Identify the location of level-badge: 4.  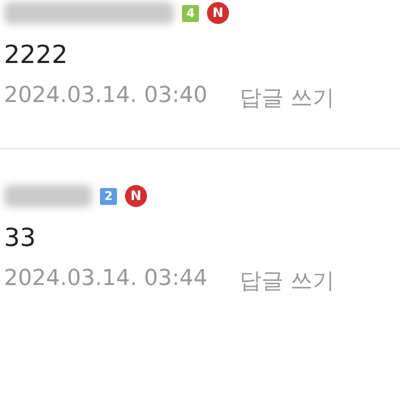
(190, 13).